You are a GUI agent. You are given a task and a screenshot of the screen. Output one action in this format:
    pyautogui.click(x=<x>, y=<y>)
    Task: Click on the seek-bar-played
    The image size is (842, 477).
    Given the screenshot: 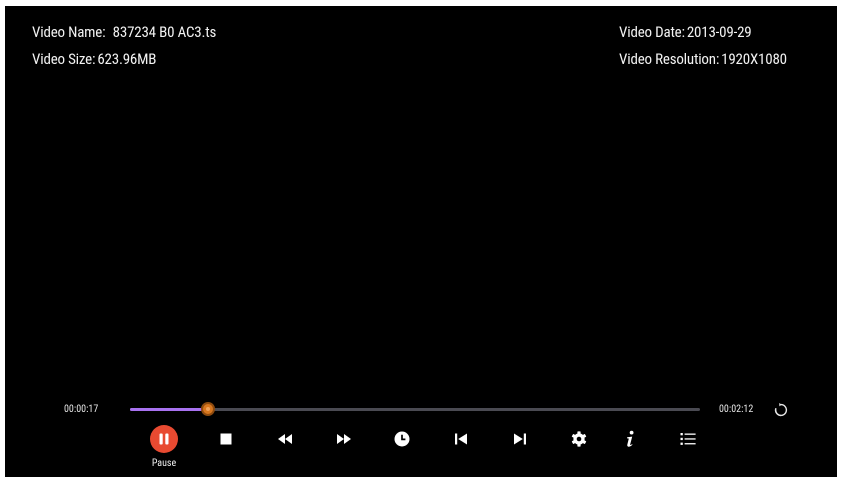 What is the action you would take?
    pyautogui.click(x=169, y=409)
    